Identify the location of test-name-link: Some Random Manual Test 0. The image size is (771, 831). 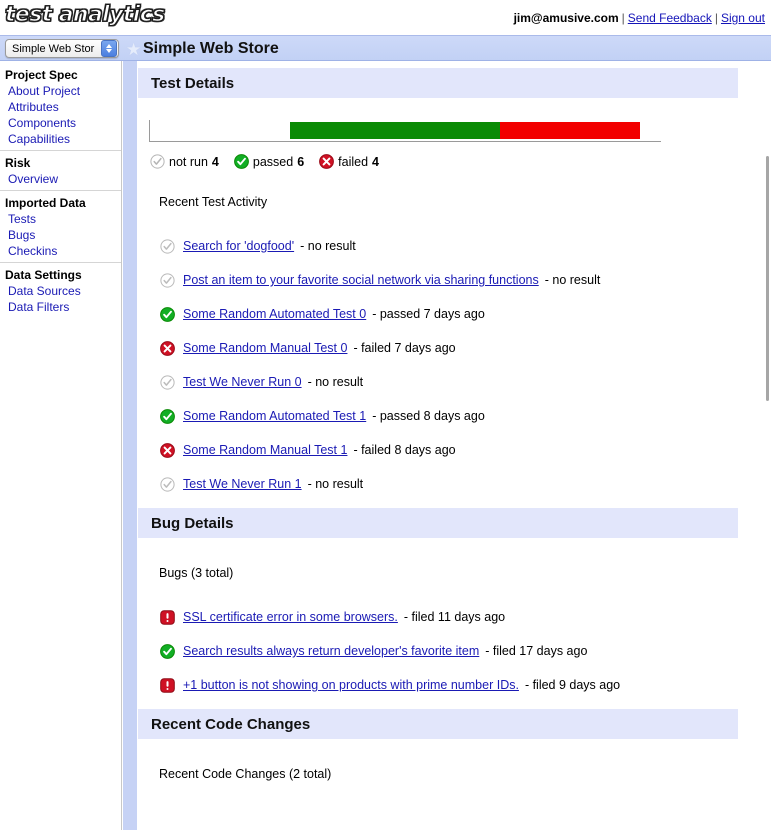
(265, 348).